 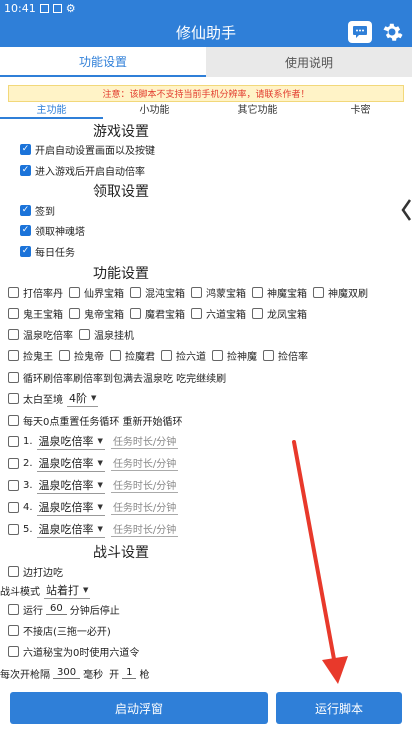 What do you see at coordinates (121, 132) in the screenshot?
I see `section-game-settings: 游戏设置` at bounding box center [121, 132].